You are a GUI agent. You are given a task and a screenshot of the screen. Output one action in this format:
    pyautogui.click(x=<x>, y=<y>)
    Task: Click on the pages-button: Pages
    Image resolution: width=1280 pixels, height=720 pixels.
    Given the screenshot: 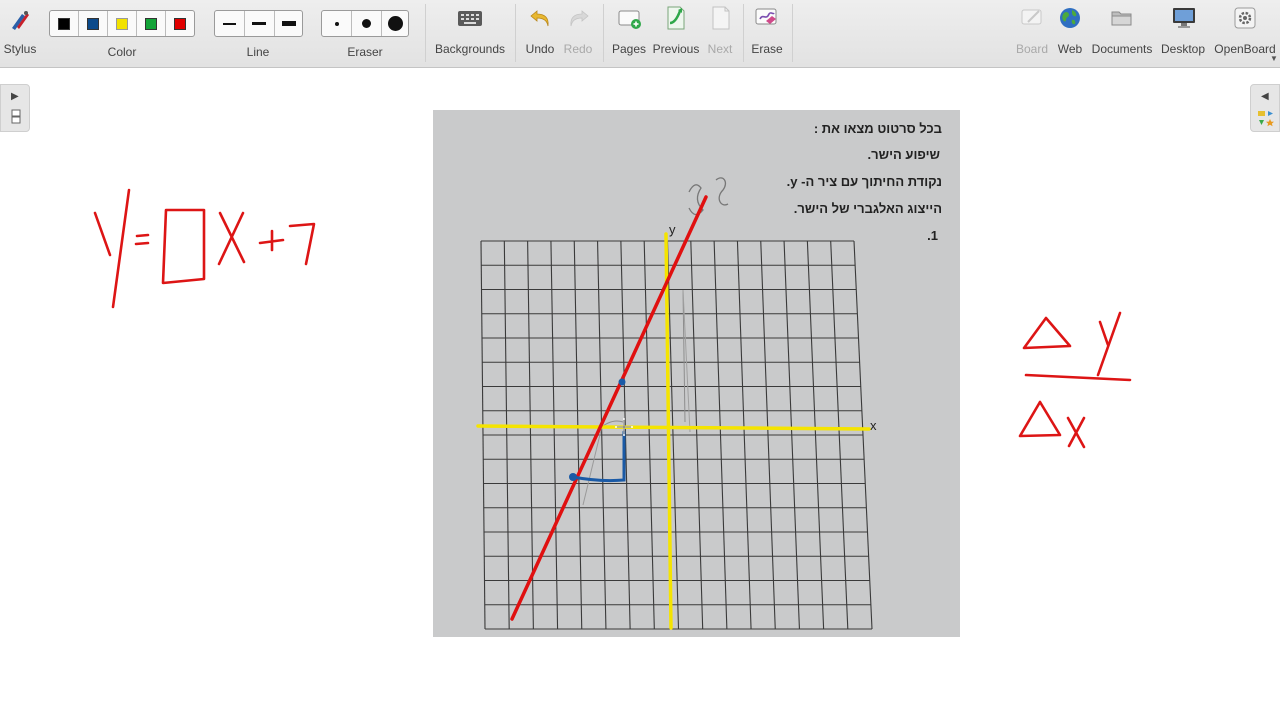 What is the action you would take?
    pyautogui.click(x=629, y=33)
    